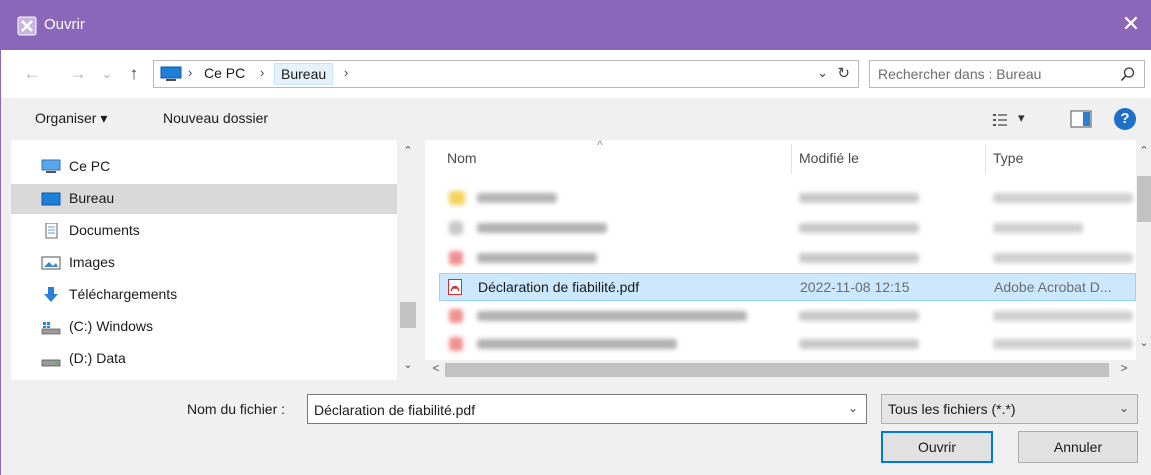  What do you see at coordinates (822, 73) in the screenshot?
I see `address-dropdown-chevron-icon: ⌄` at bounding box center [822, 73].